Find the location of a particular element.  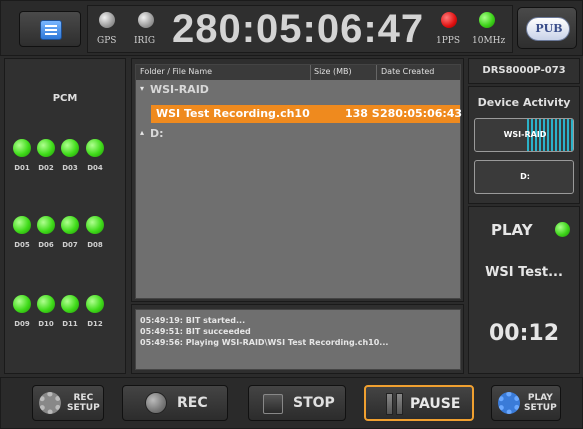

dio-label-d06: D06 is located at coordinates (46, 245).